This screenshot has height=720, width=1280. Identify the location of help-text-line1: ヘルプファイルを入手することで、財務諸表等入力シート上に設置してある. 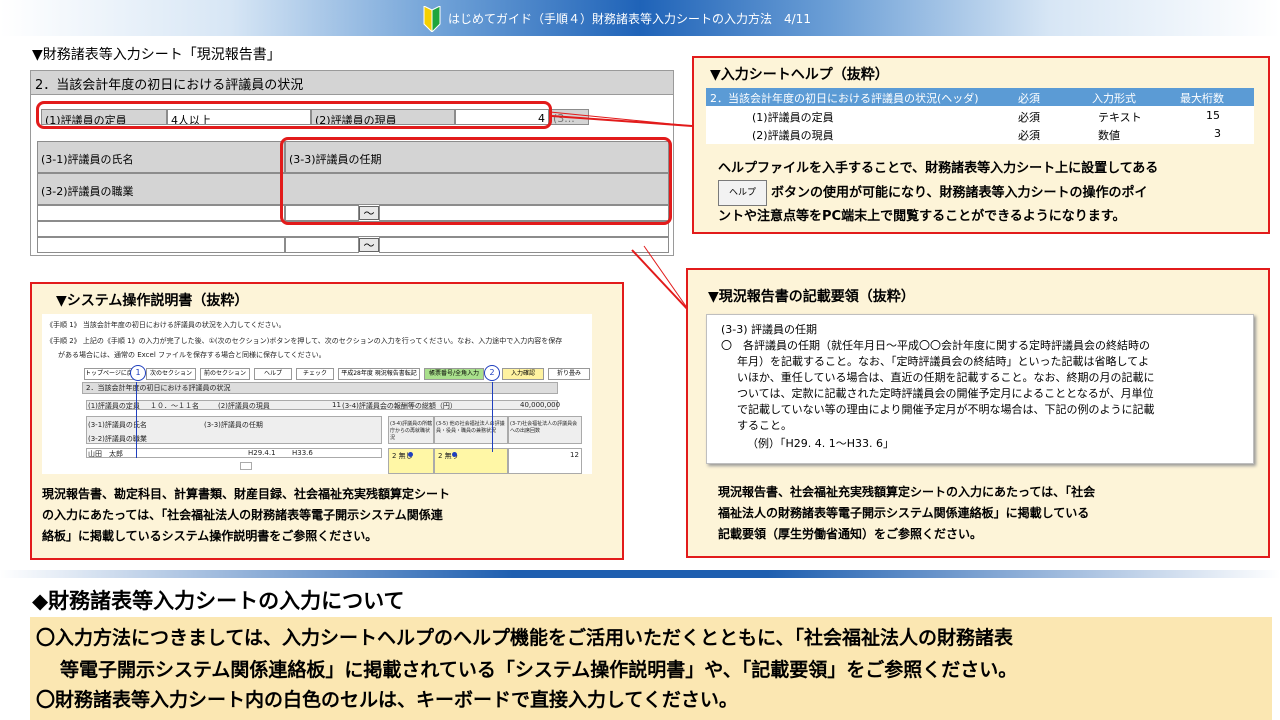
(938, 168).